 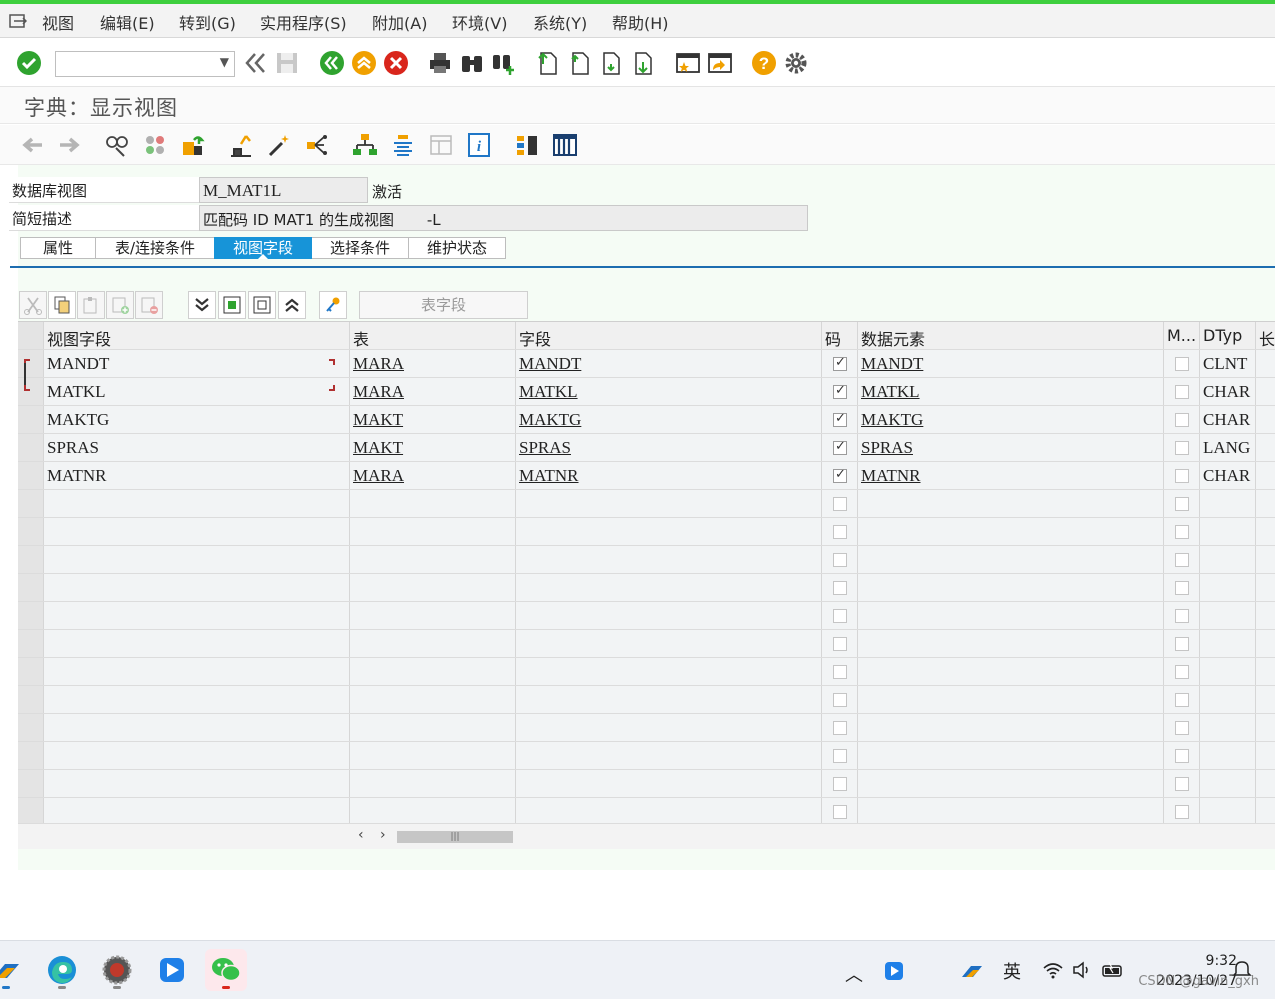 What do you see at coordinates (892, 419) in the screenshot?
I see `data-element-link: MAKTG` at bounding box center [892, 419].